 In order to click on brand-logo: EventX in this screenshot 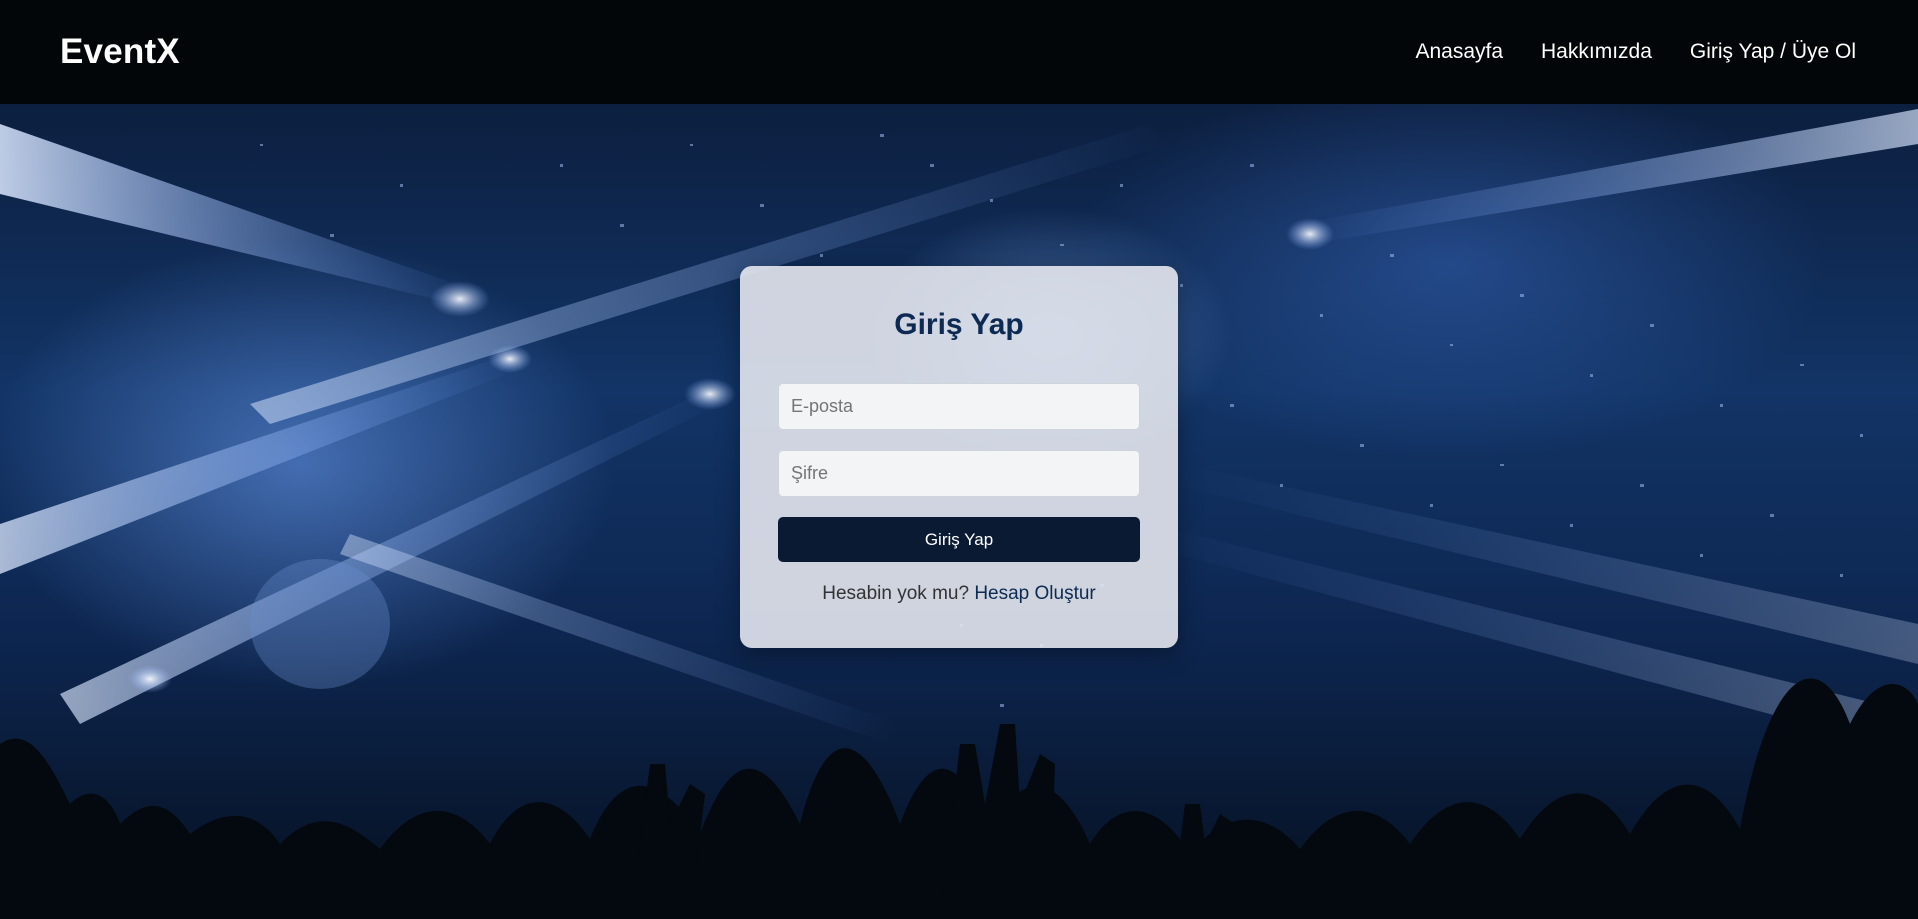, I will do `click(120, 52)`.